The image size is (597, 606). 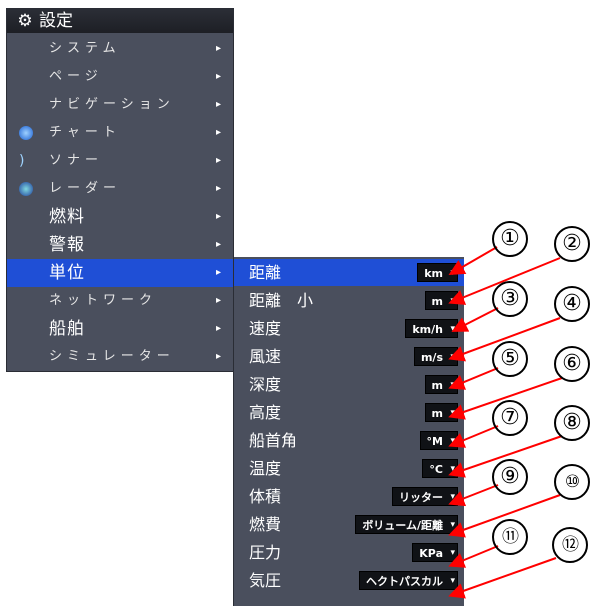 I want to click on callout-number: ⑨, so click(x=510, y=477).